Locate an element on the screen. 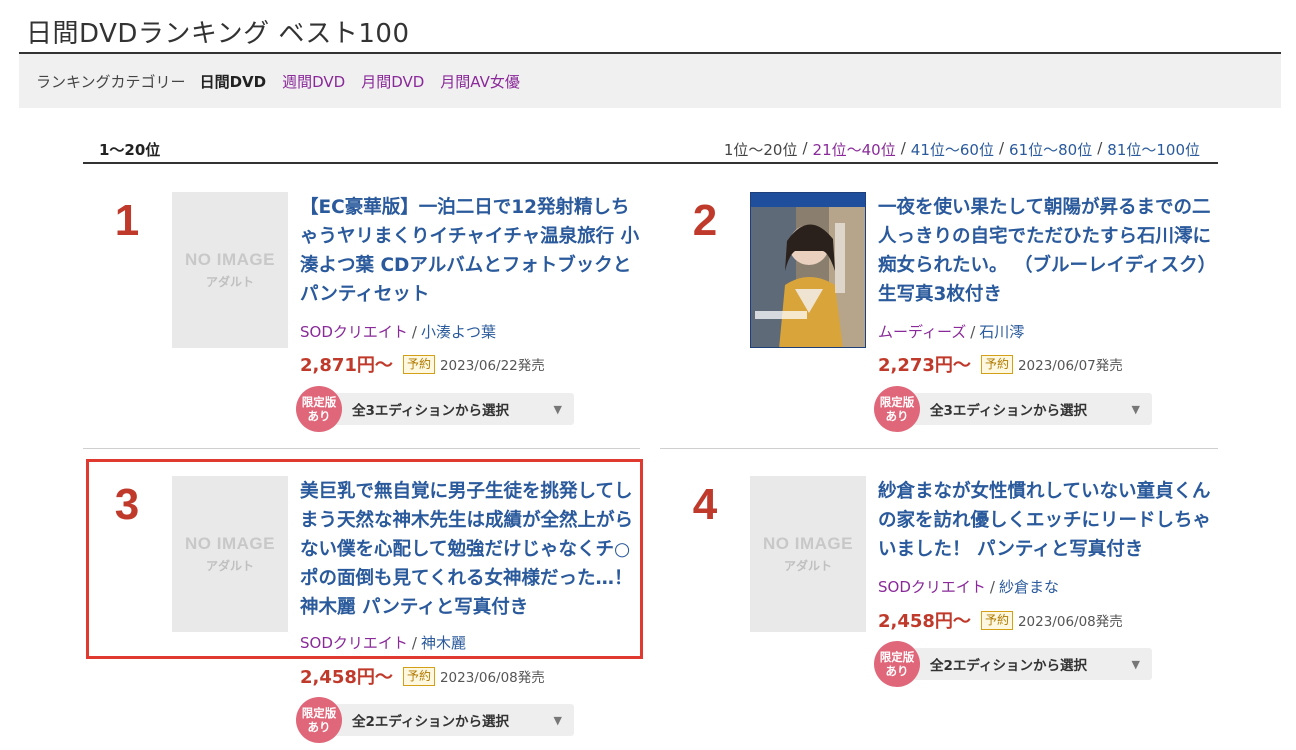  item-meta: SODクリエイト / 小湊よつ葉 is located at coordinates (398, 332).